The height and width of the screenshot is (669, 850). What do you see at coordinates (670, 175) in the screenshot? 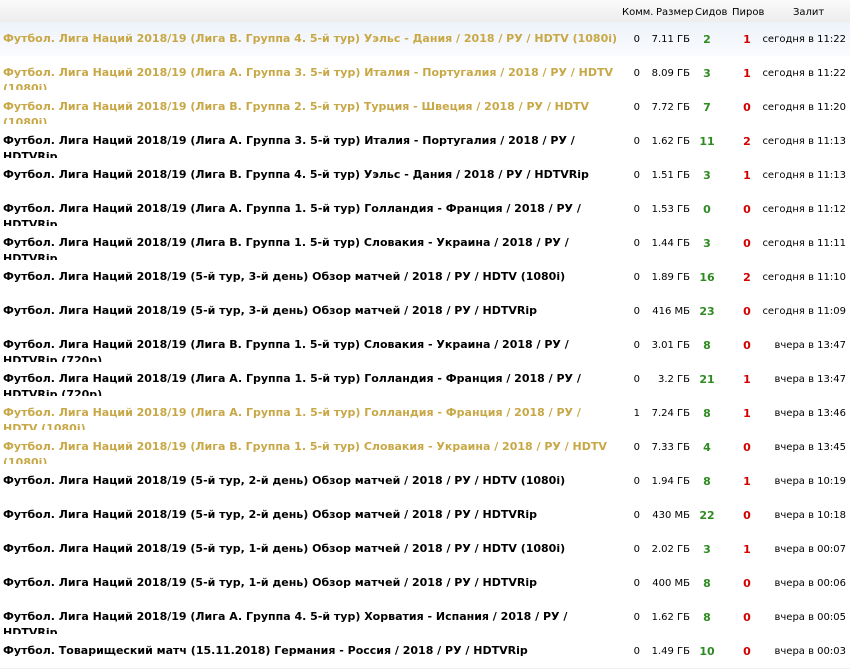
I see `file-size: 1.51 ГБ` at bounding box center [670, 175].